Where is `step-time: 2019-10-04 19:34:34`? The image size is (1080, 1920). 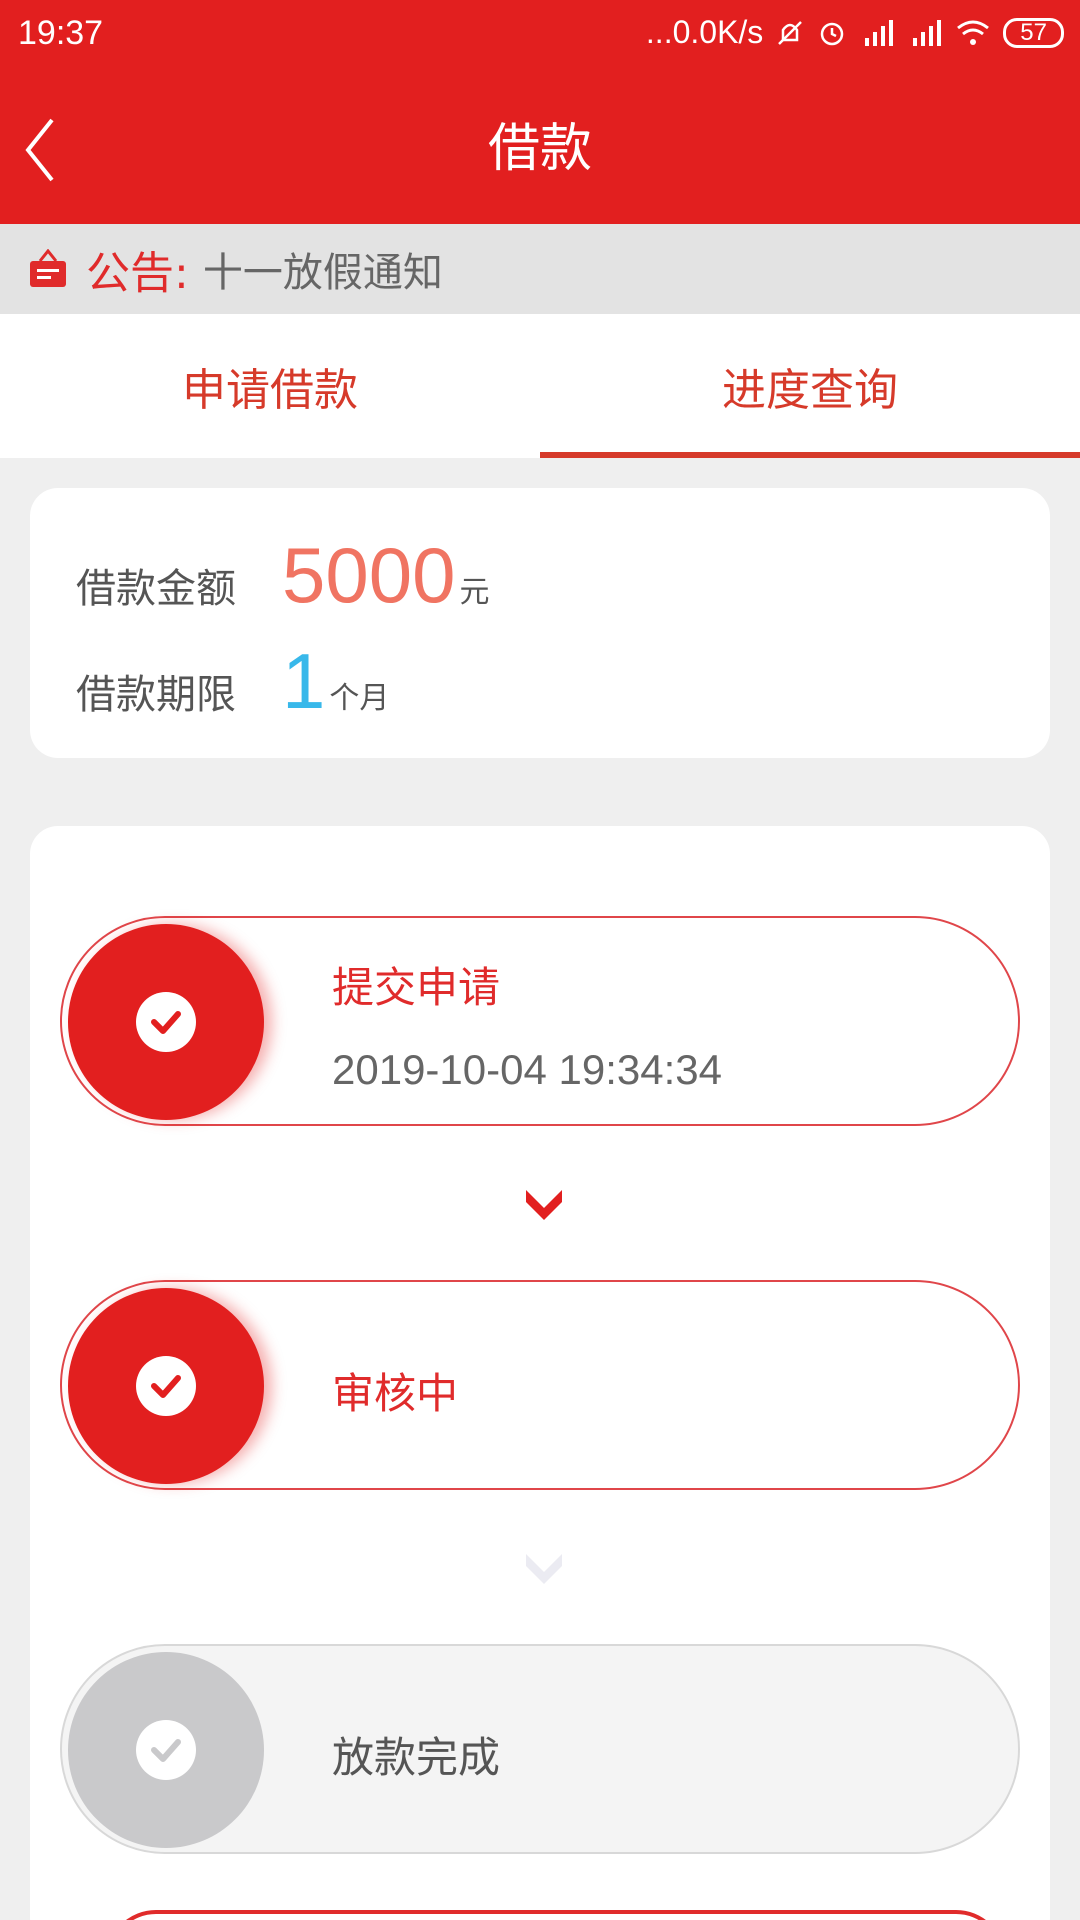 step-time: 2019-10-04 19:34:34 is located at coordinates (527, 1069).